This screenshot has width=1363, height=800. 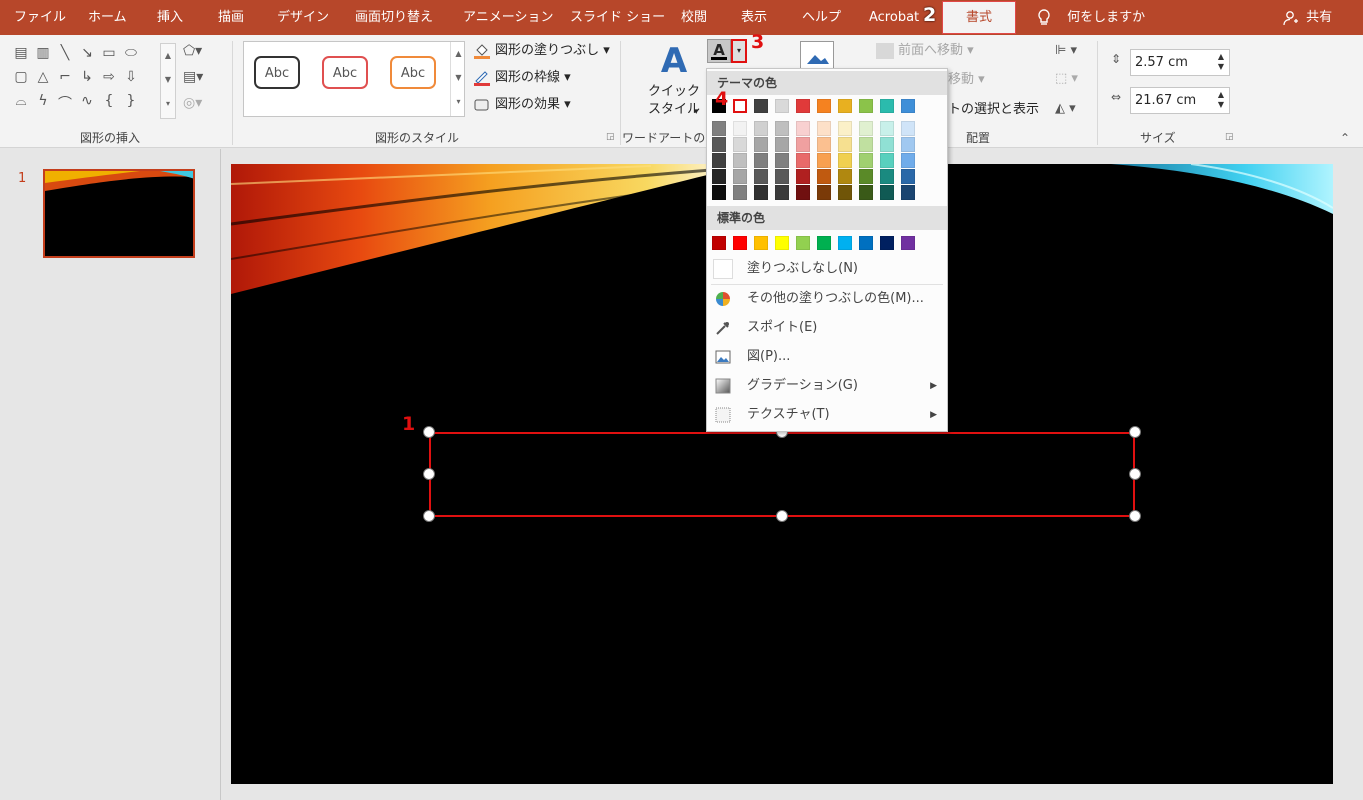 What do you see at coordinates (966, 80) in the screenshot?
I see `send-backward-button: 移動 ▾` at bounding box center [966, 80].